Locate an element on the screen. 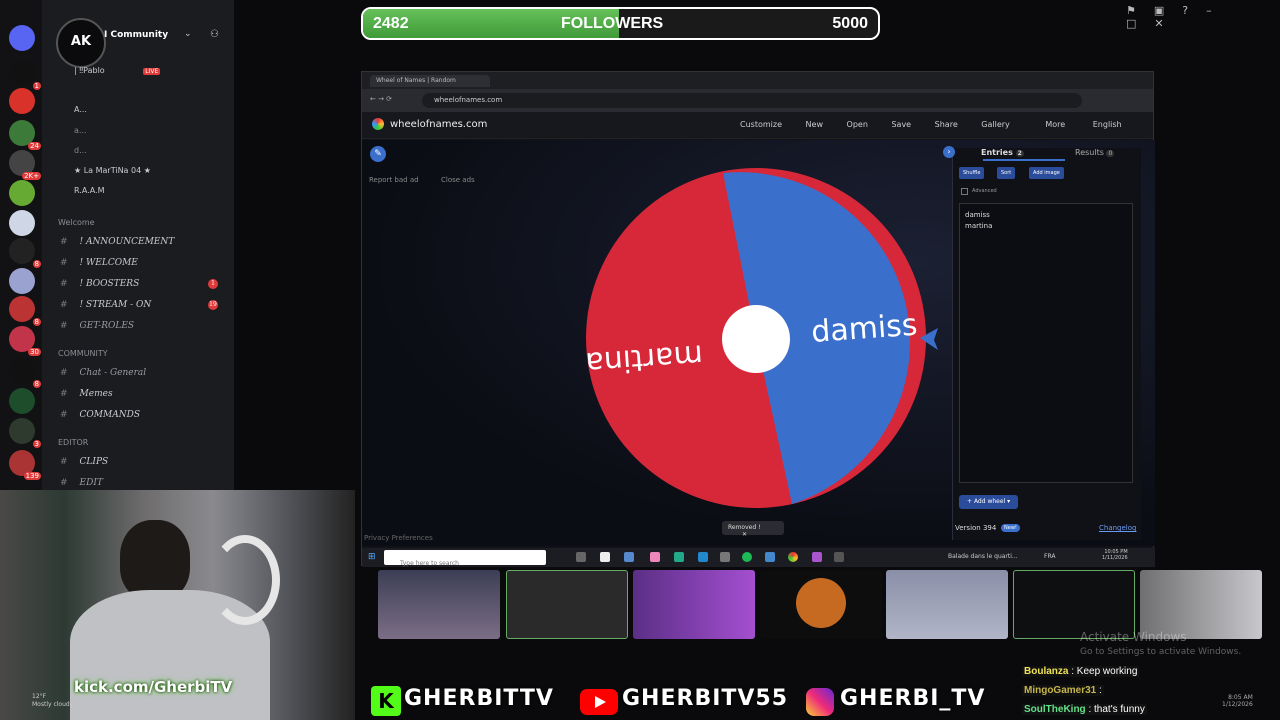 The image size is (1280, 720). server-icon: 1 is located at coordinates (25, 75).